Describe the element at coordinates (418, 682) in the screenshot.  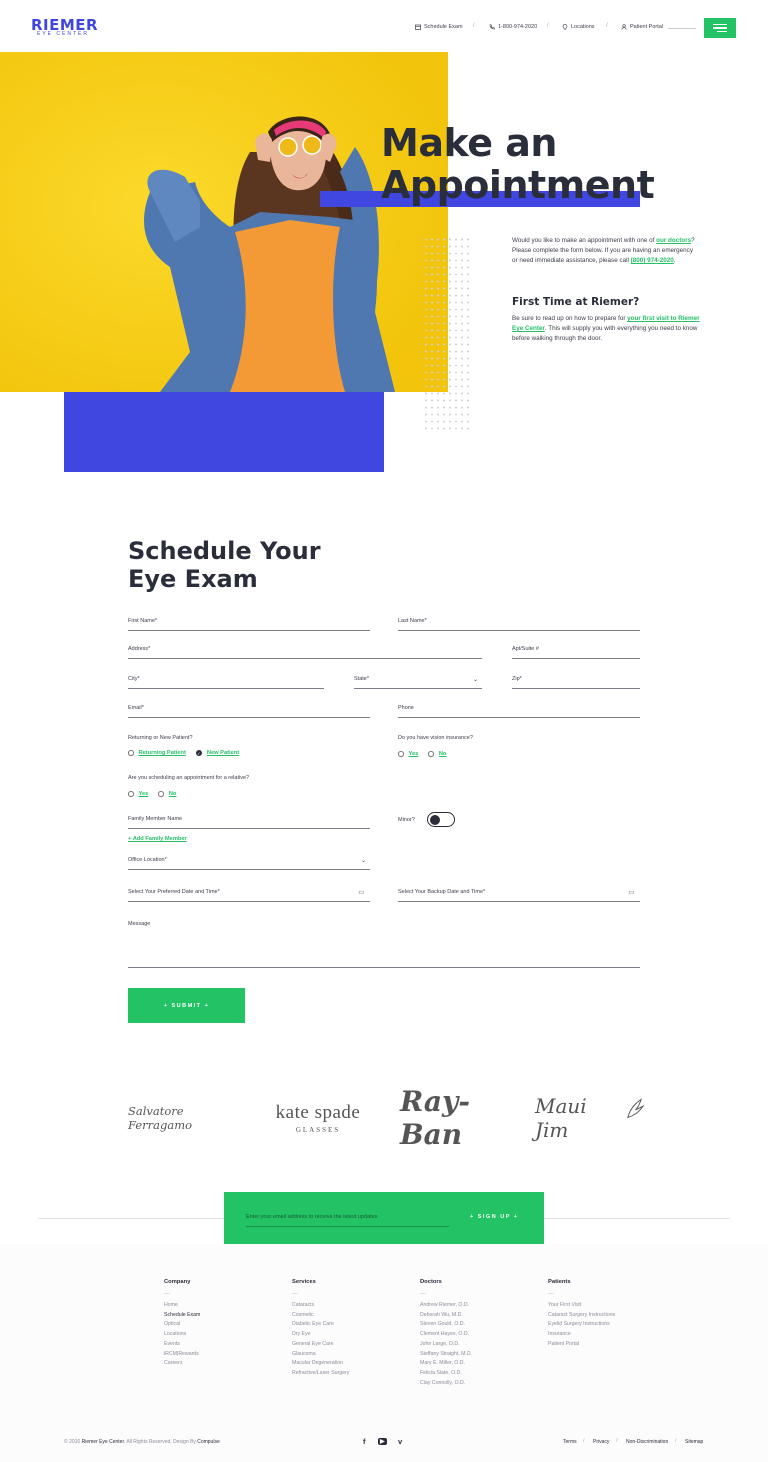
I see `state-select: State* ⌄` at that location.